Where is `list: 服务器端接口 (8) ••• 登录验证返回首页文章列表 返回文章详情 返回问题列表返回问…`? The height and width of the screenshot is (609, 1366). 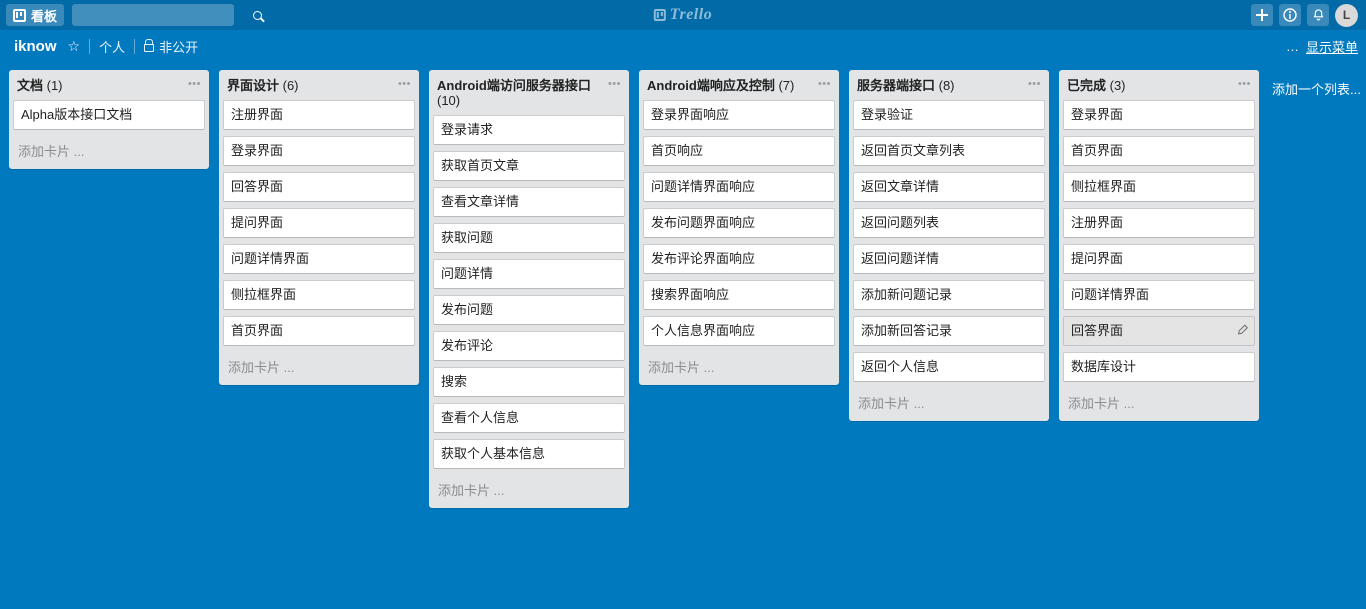
list: 服务器端接口 (8) ••• 登录验证返回首页文章列表 返回文章详情 返回问题列表返回问… is located at coordinates (949, 245).